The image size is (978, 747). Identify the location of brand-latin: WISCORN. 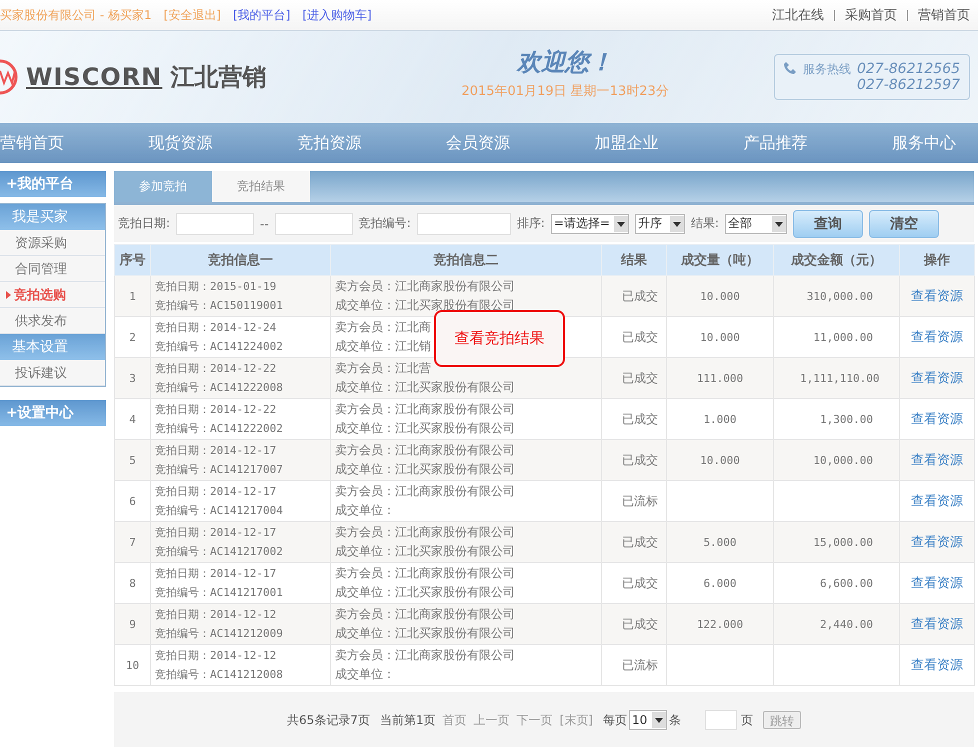
(94, 77).